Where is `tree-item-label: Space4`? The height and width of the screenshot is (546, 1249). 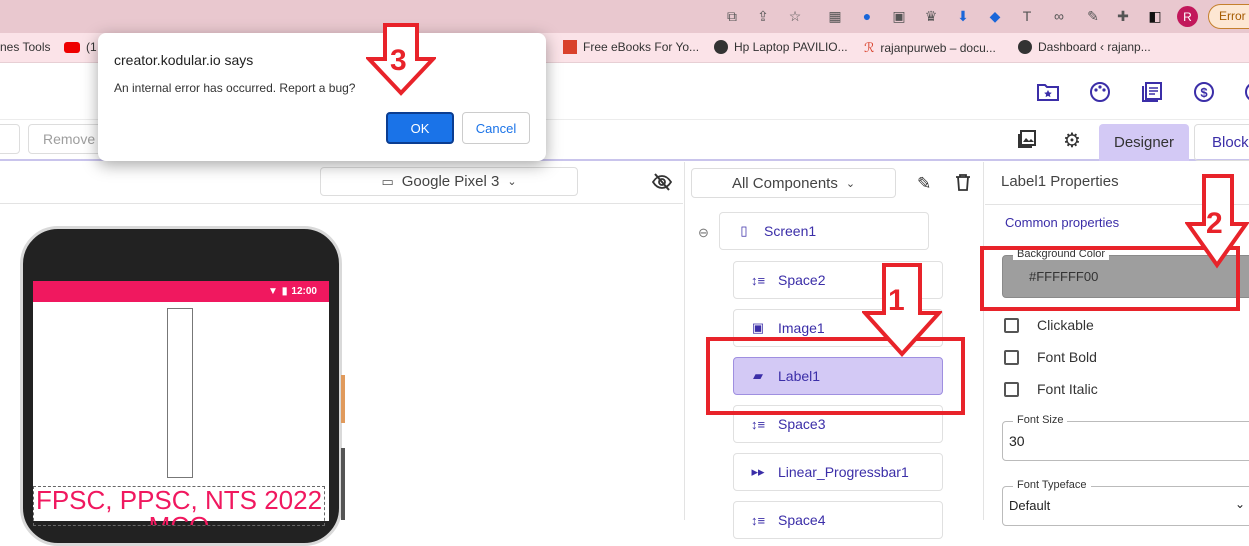 tree-item-label: Space4 is located at coordinates (802, 520).